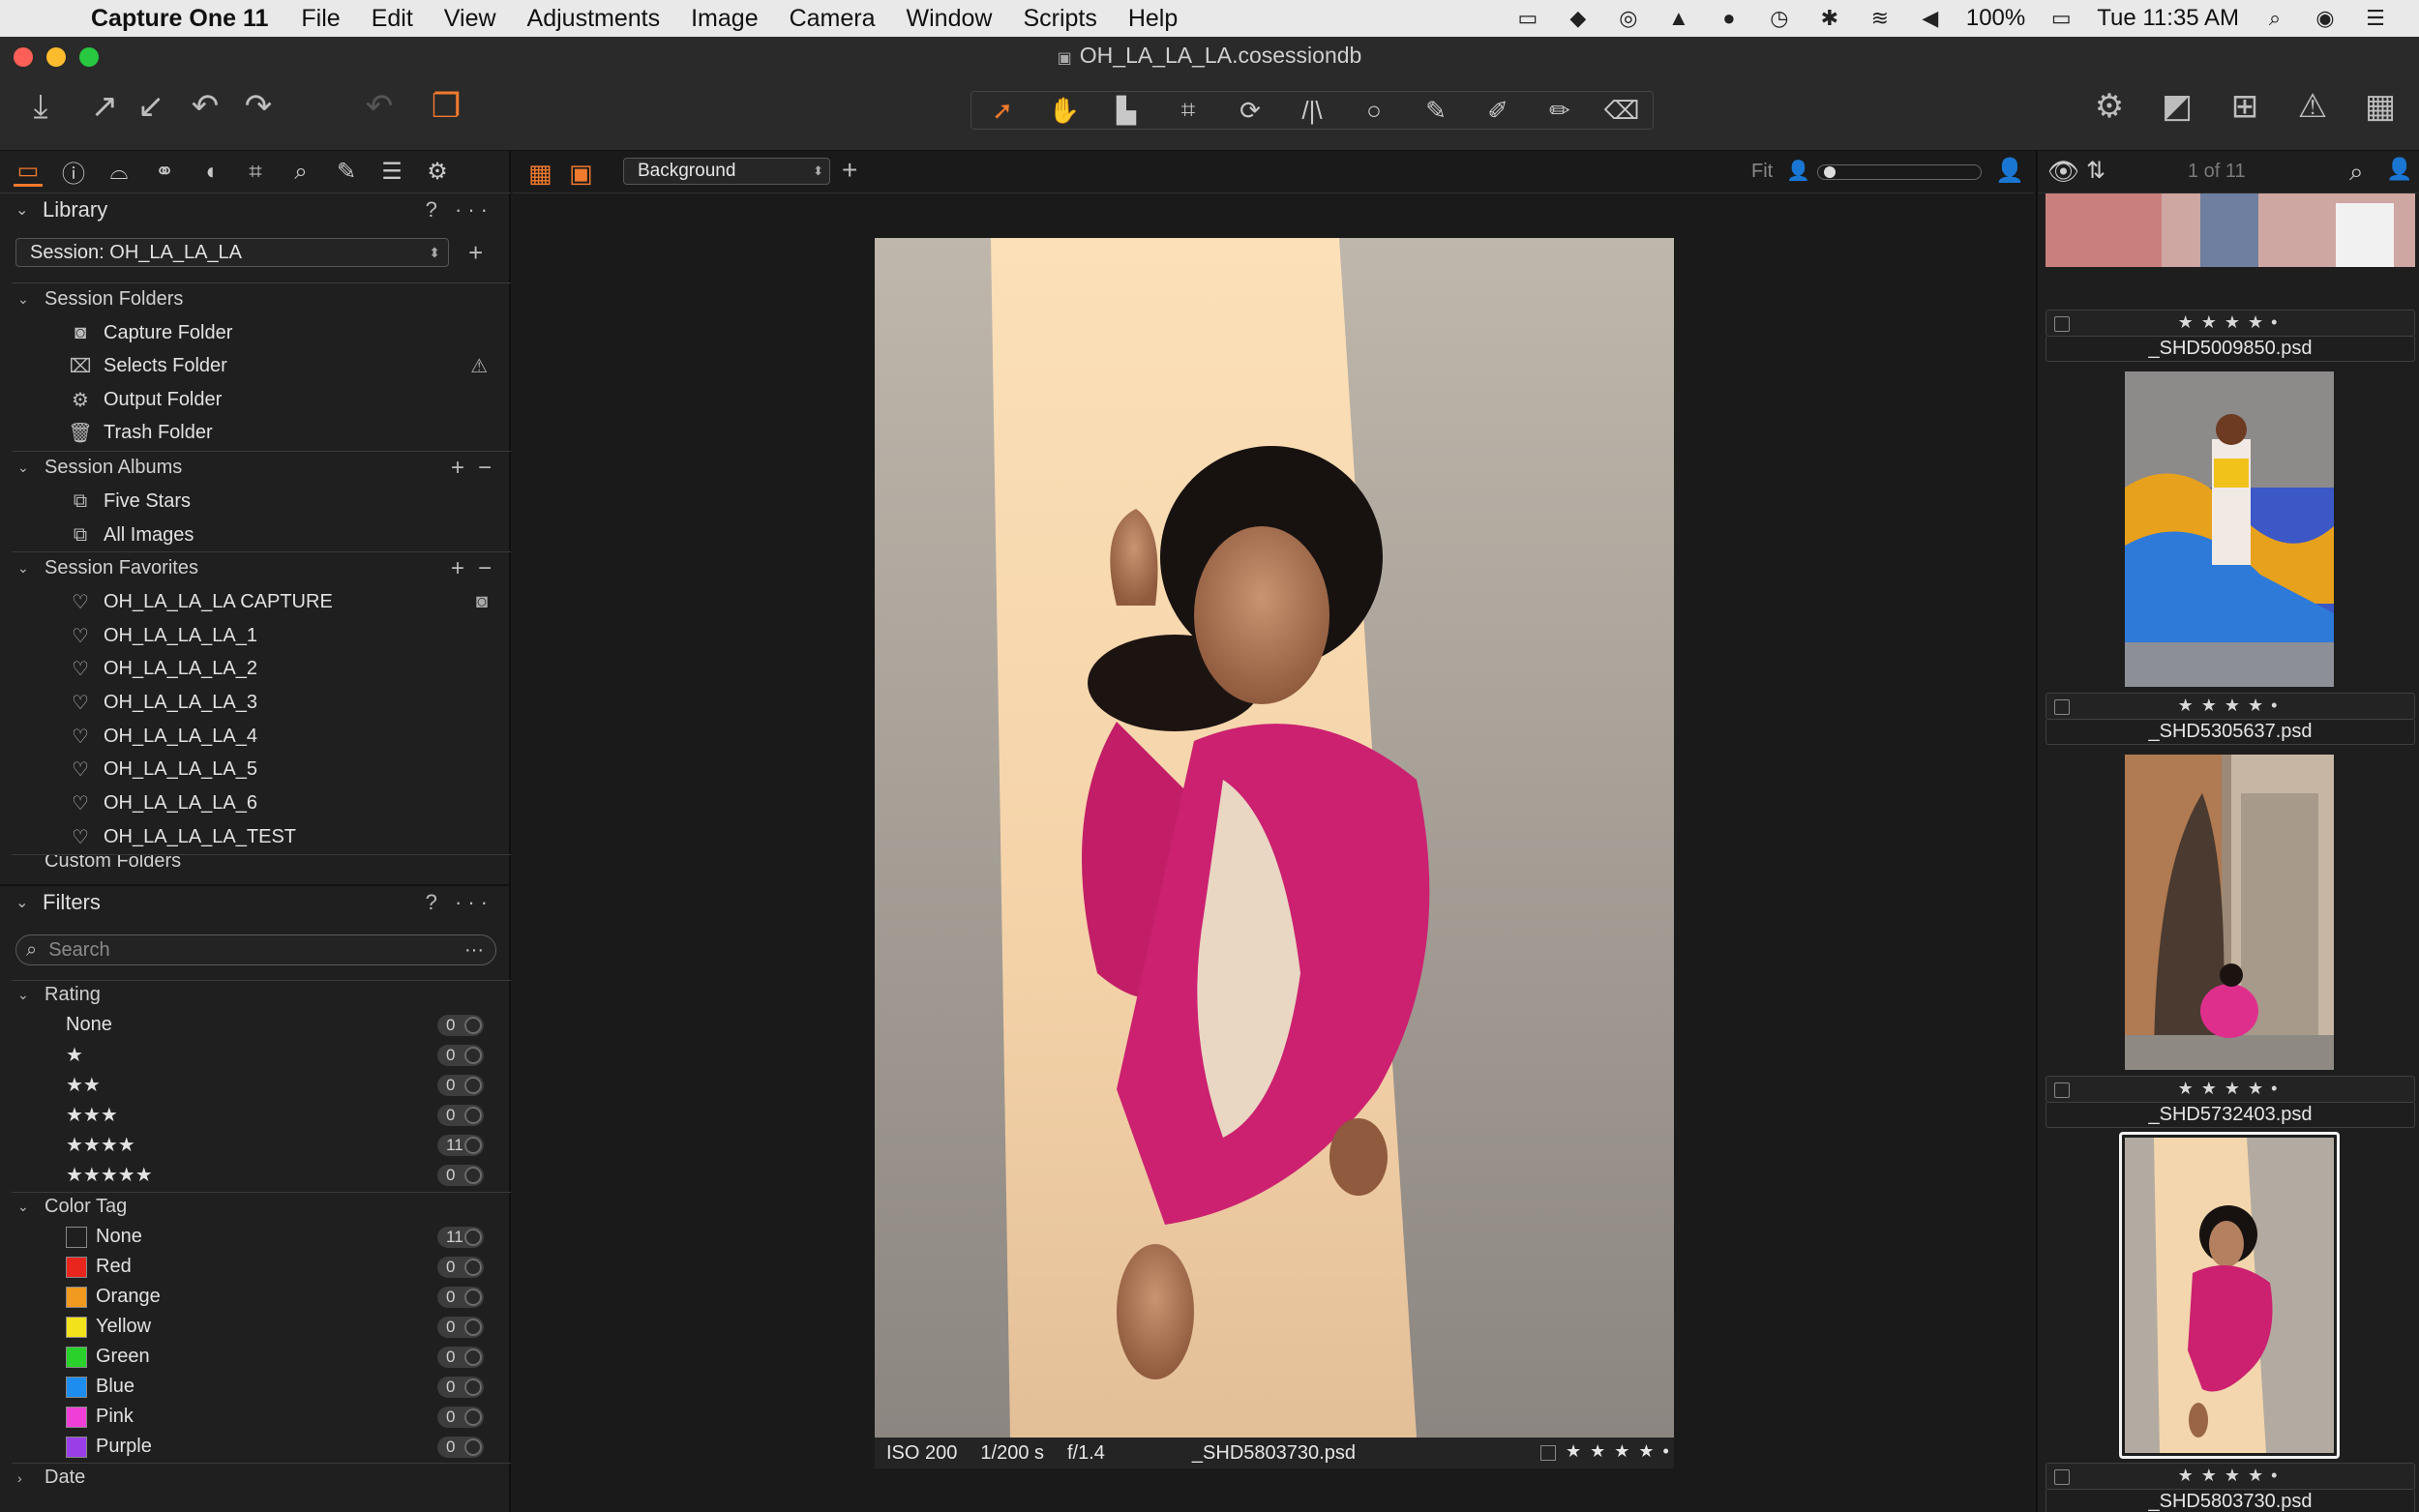 The width and height of the screenshot is (2419, 1512). Describe the element at coordinates (478, 568) in the screenshot. I see `add-remove-favorite-buttons: +−` at that location.